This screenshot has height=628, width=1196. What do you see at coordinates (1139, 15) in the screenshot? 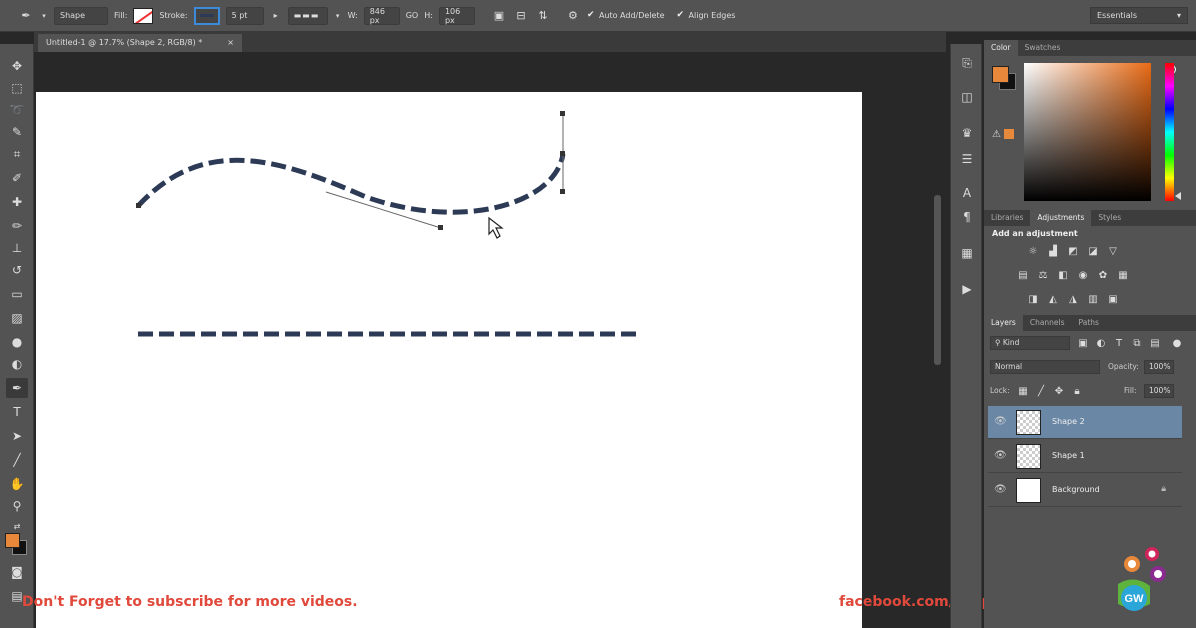
I see `workspace-select: Essentials ▾` at bounding box center [1139, 15].